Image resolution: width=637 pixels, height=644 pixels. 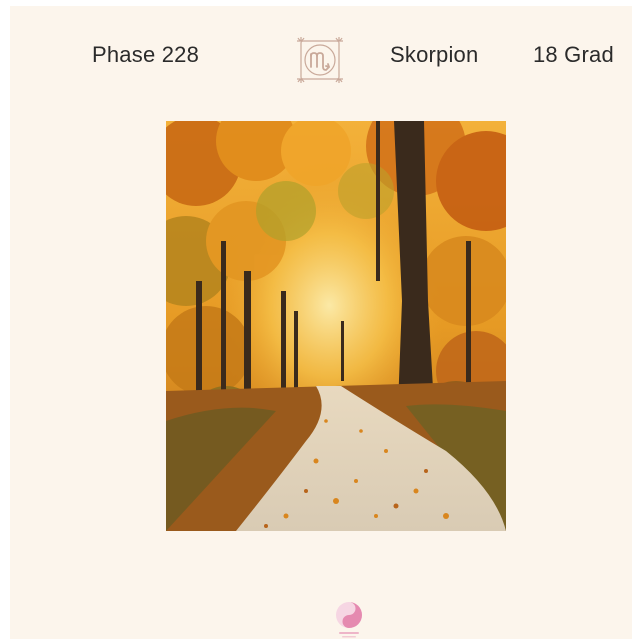 I want to click on zodiac-sign-label: Skorpion, so click(x=434, y=54).